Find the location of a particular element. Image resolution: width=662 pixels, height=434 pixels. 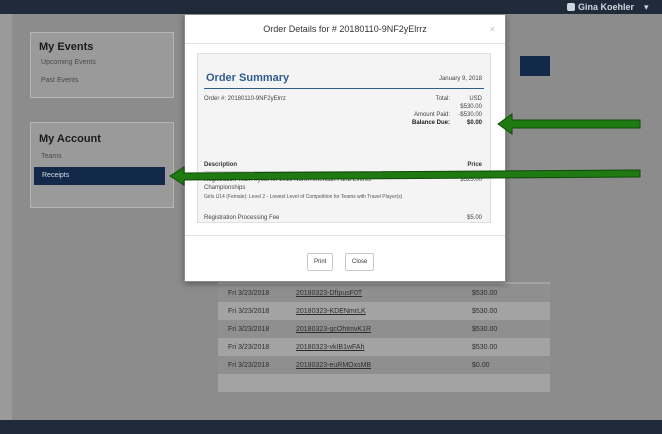

bottom-bar is located at coordinates (331, 427).